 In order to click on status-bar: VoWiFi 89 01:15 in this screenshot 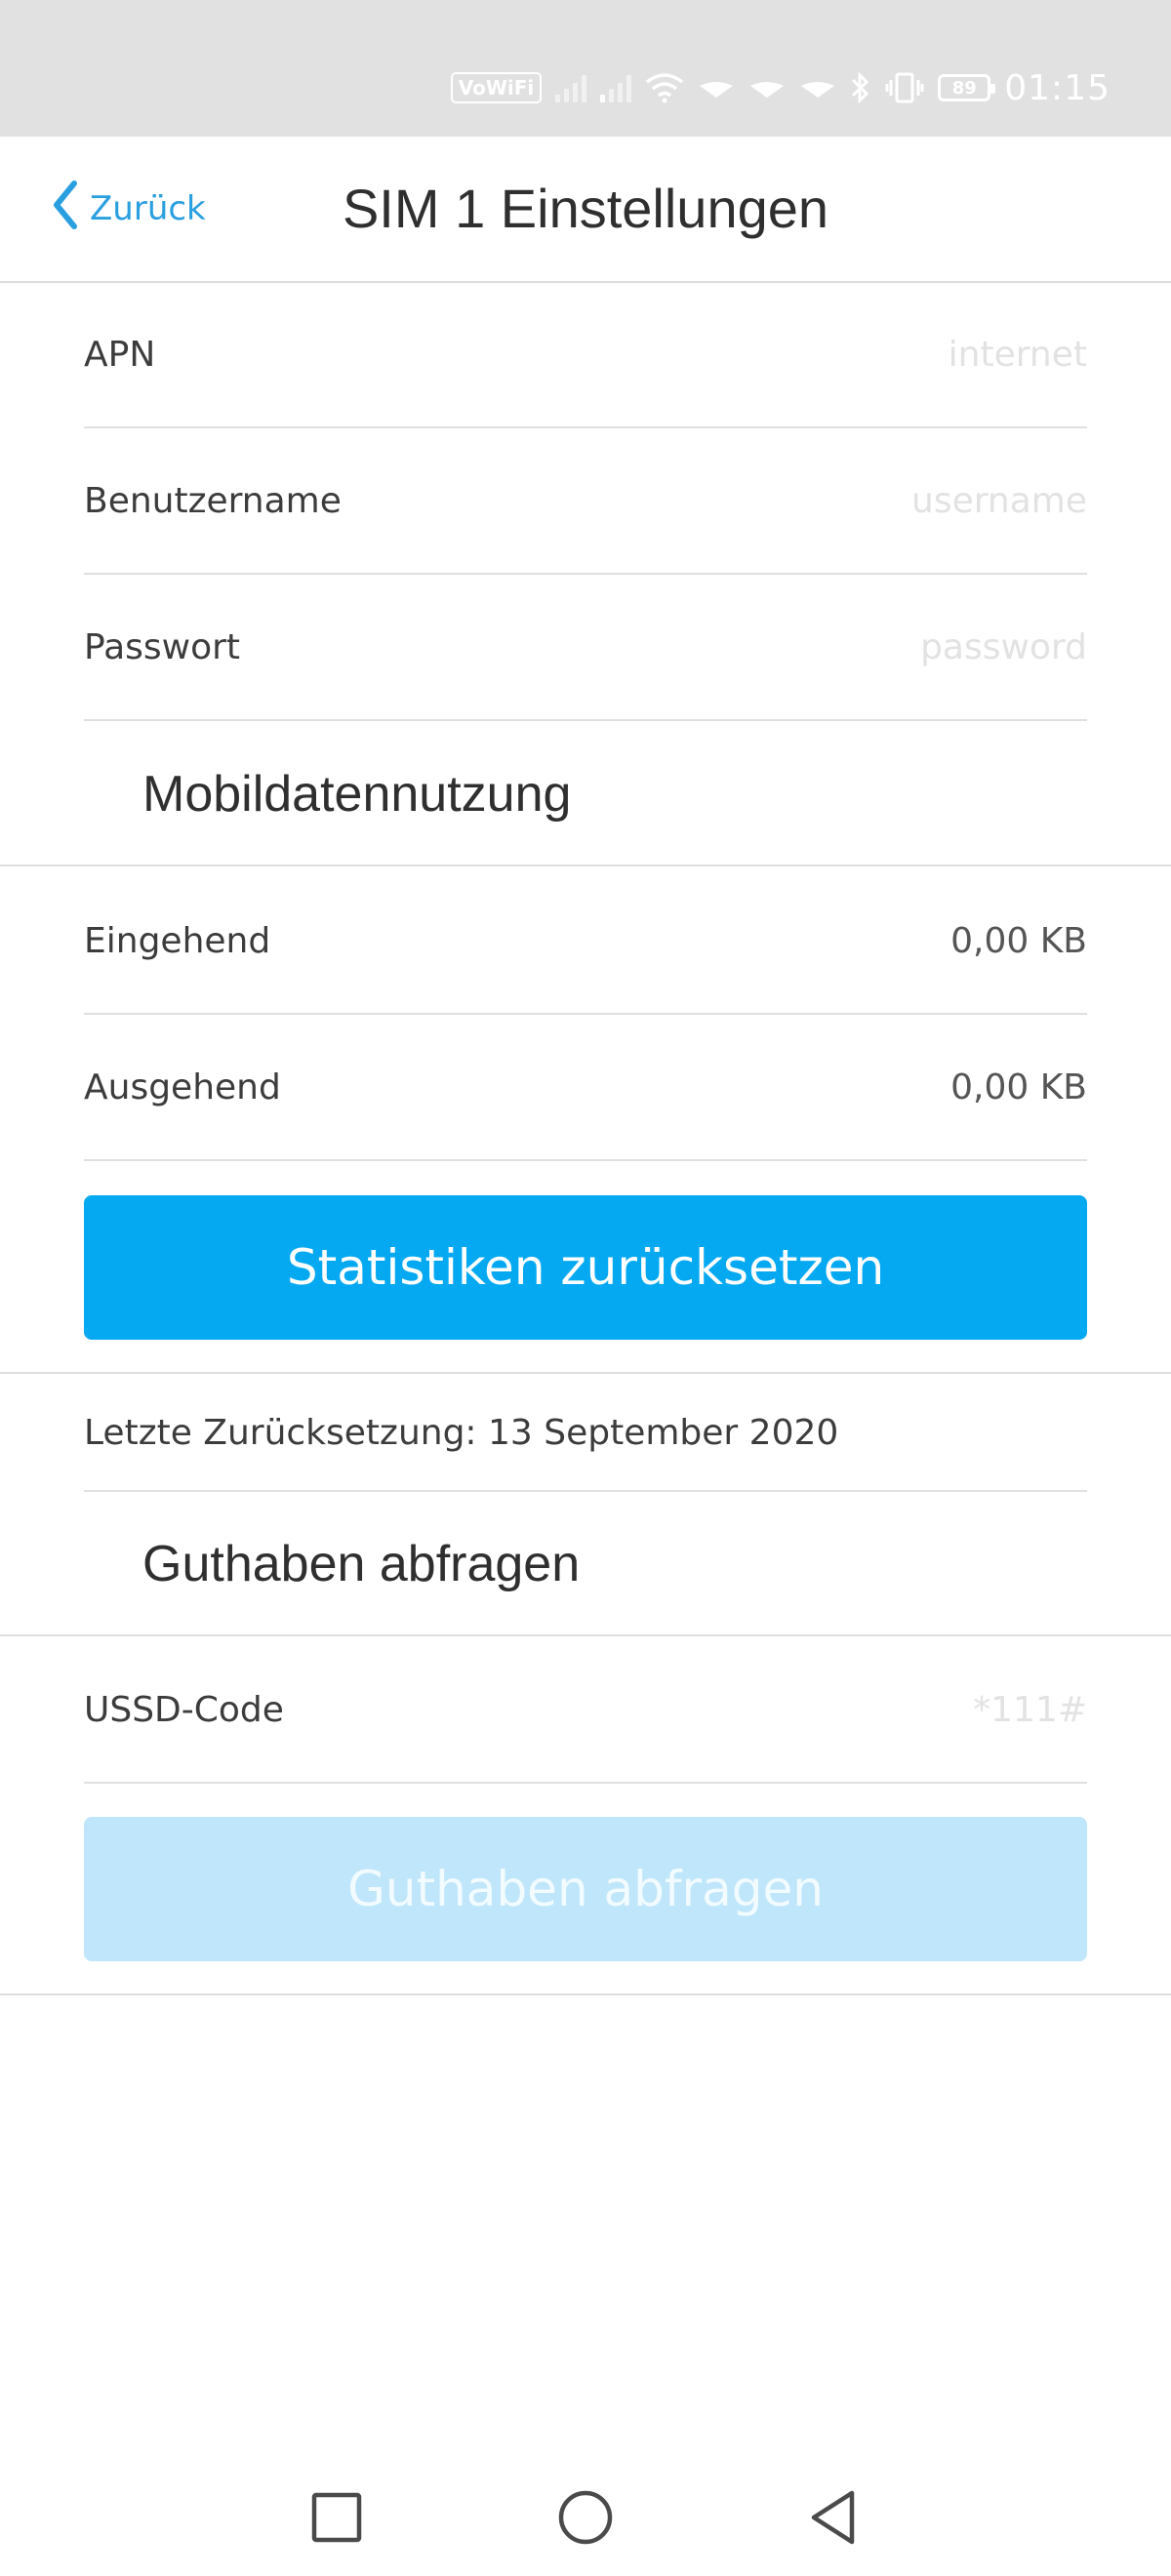, I will do `click(585, 68)`.